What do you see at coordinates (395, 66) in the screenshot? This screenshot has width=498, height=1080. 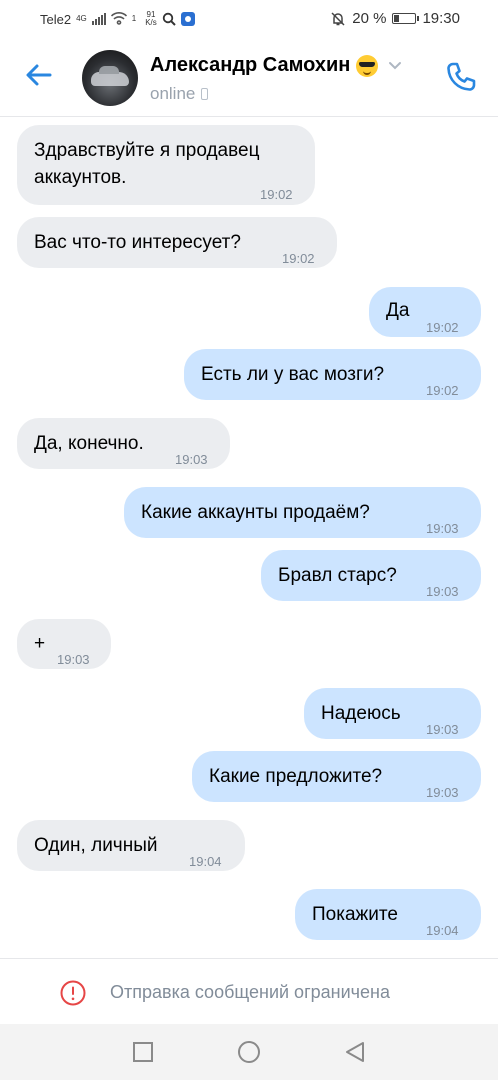 I see `chevron-down-icon` at bounding box center [395, 66].